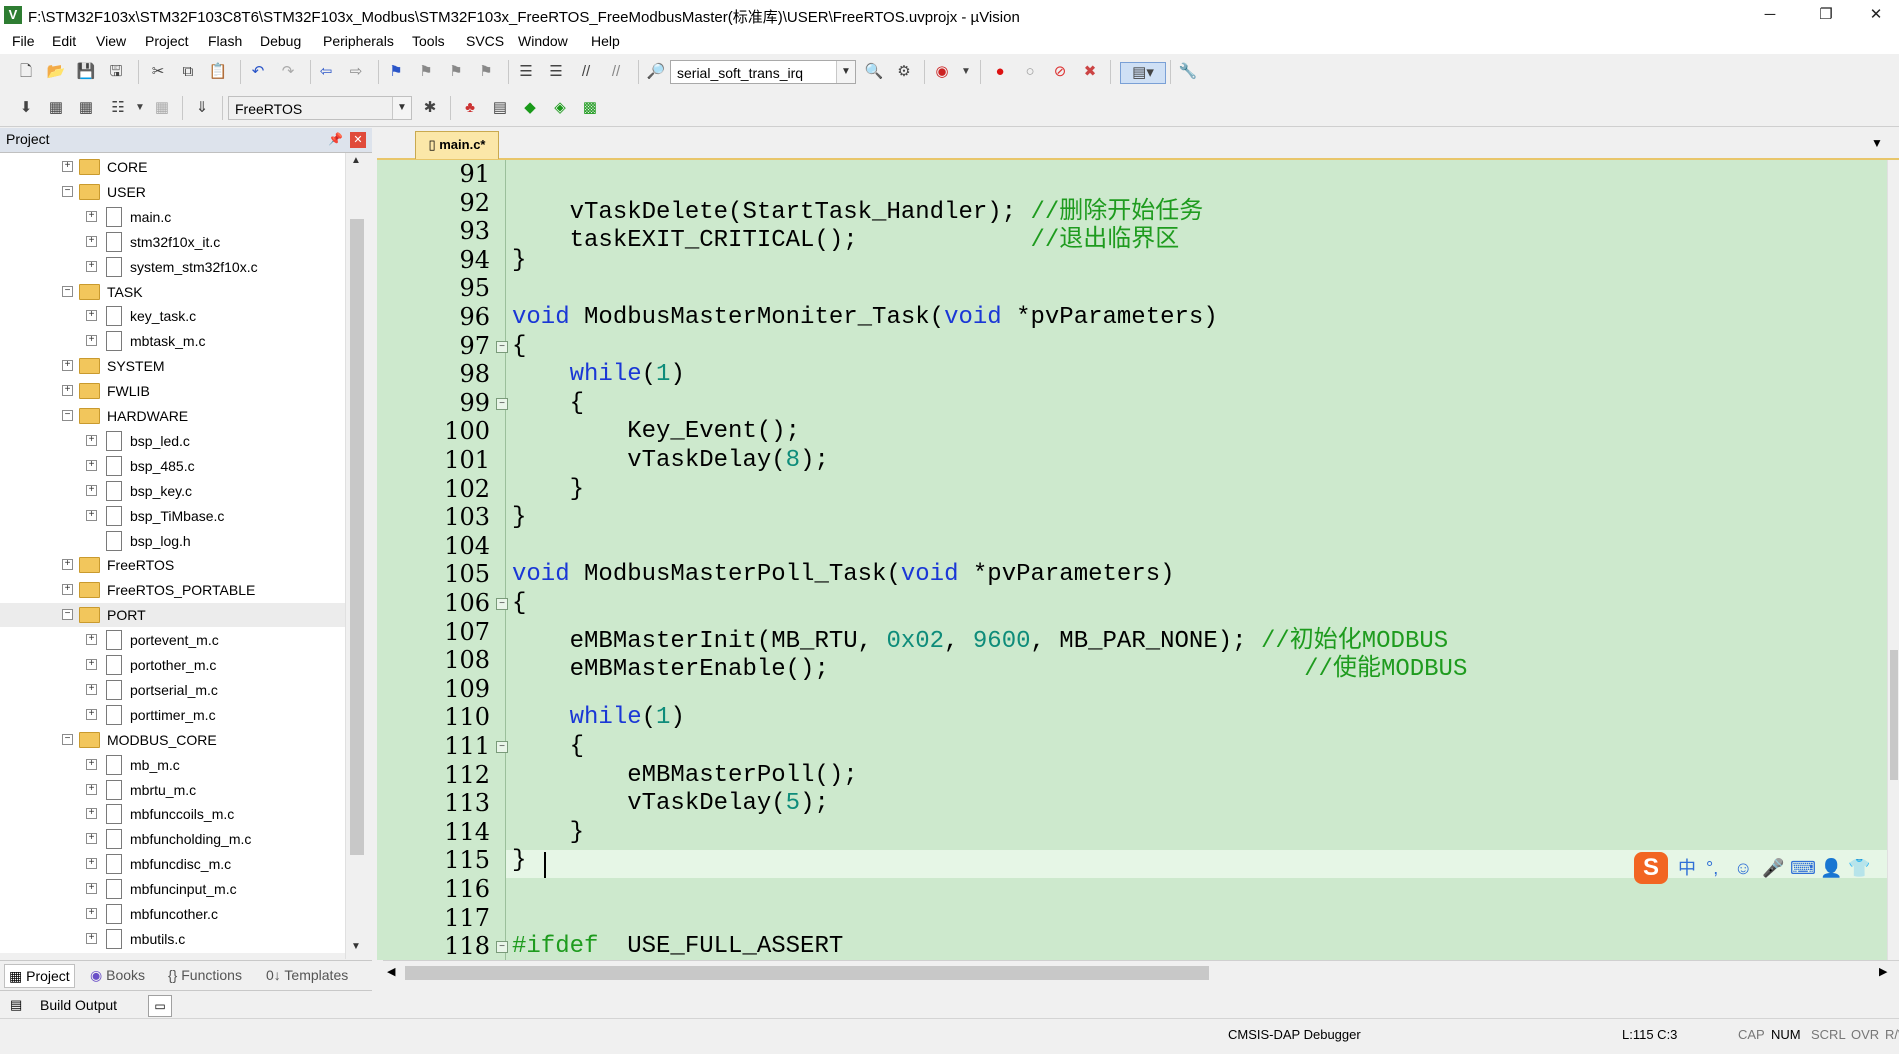 The width and height of the screenshot is (1899, 1054). I want to click on new-file-icon: 🗋, so click(26, 72).